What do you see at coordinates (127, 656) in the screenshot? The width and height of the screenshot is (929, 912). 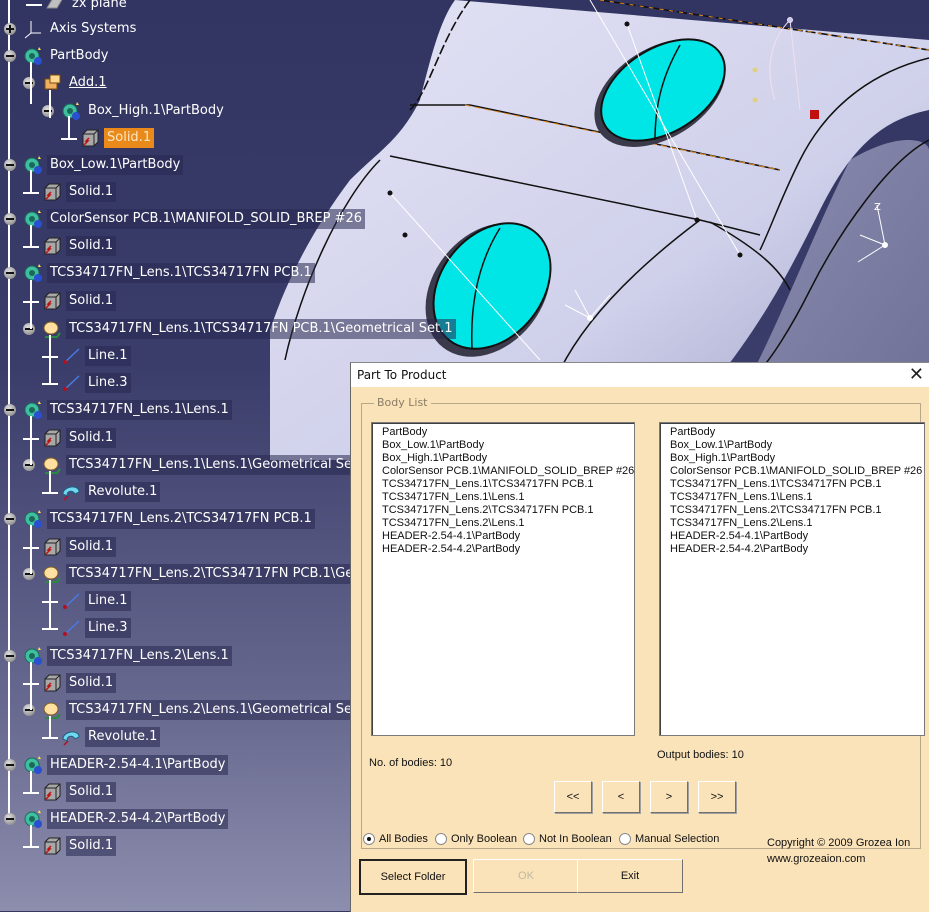 I see `tree-node: TCS34717FN_Lens.2\Lens.1` at bounding box center [127, 656].